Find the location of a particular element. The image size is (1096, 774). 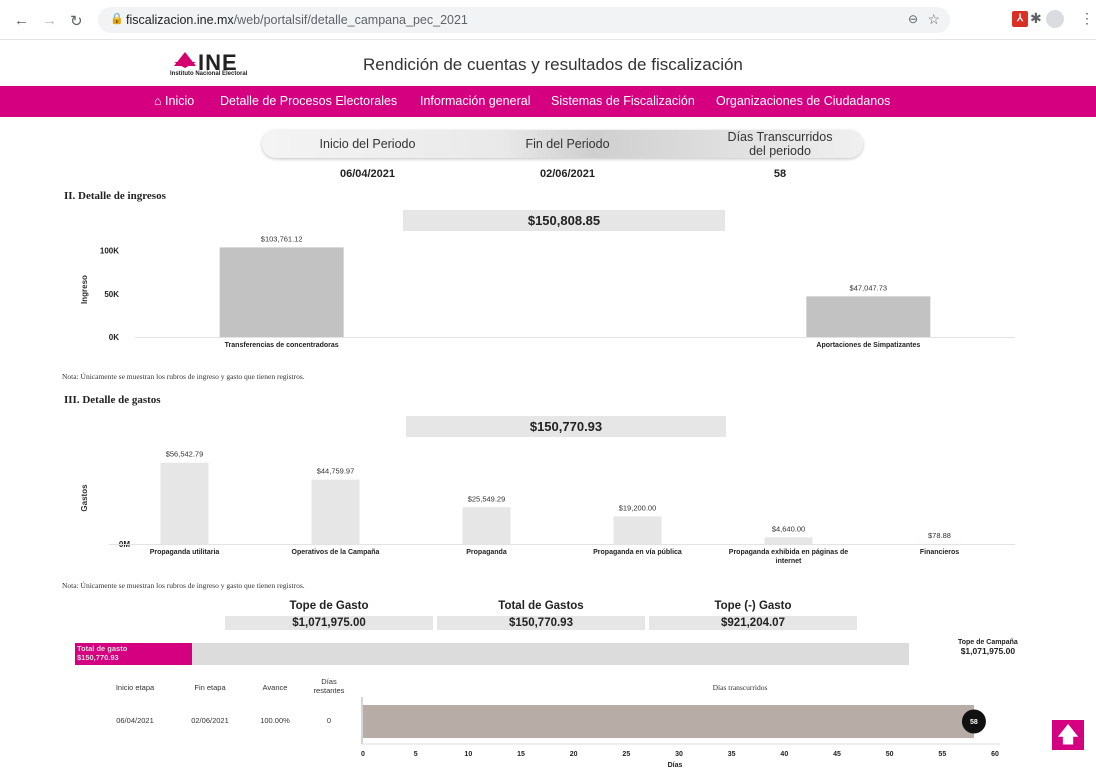

forward-icon: → is located at coordinates (49, 20).